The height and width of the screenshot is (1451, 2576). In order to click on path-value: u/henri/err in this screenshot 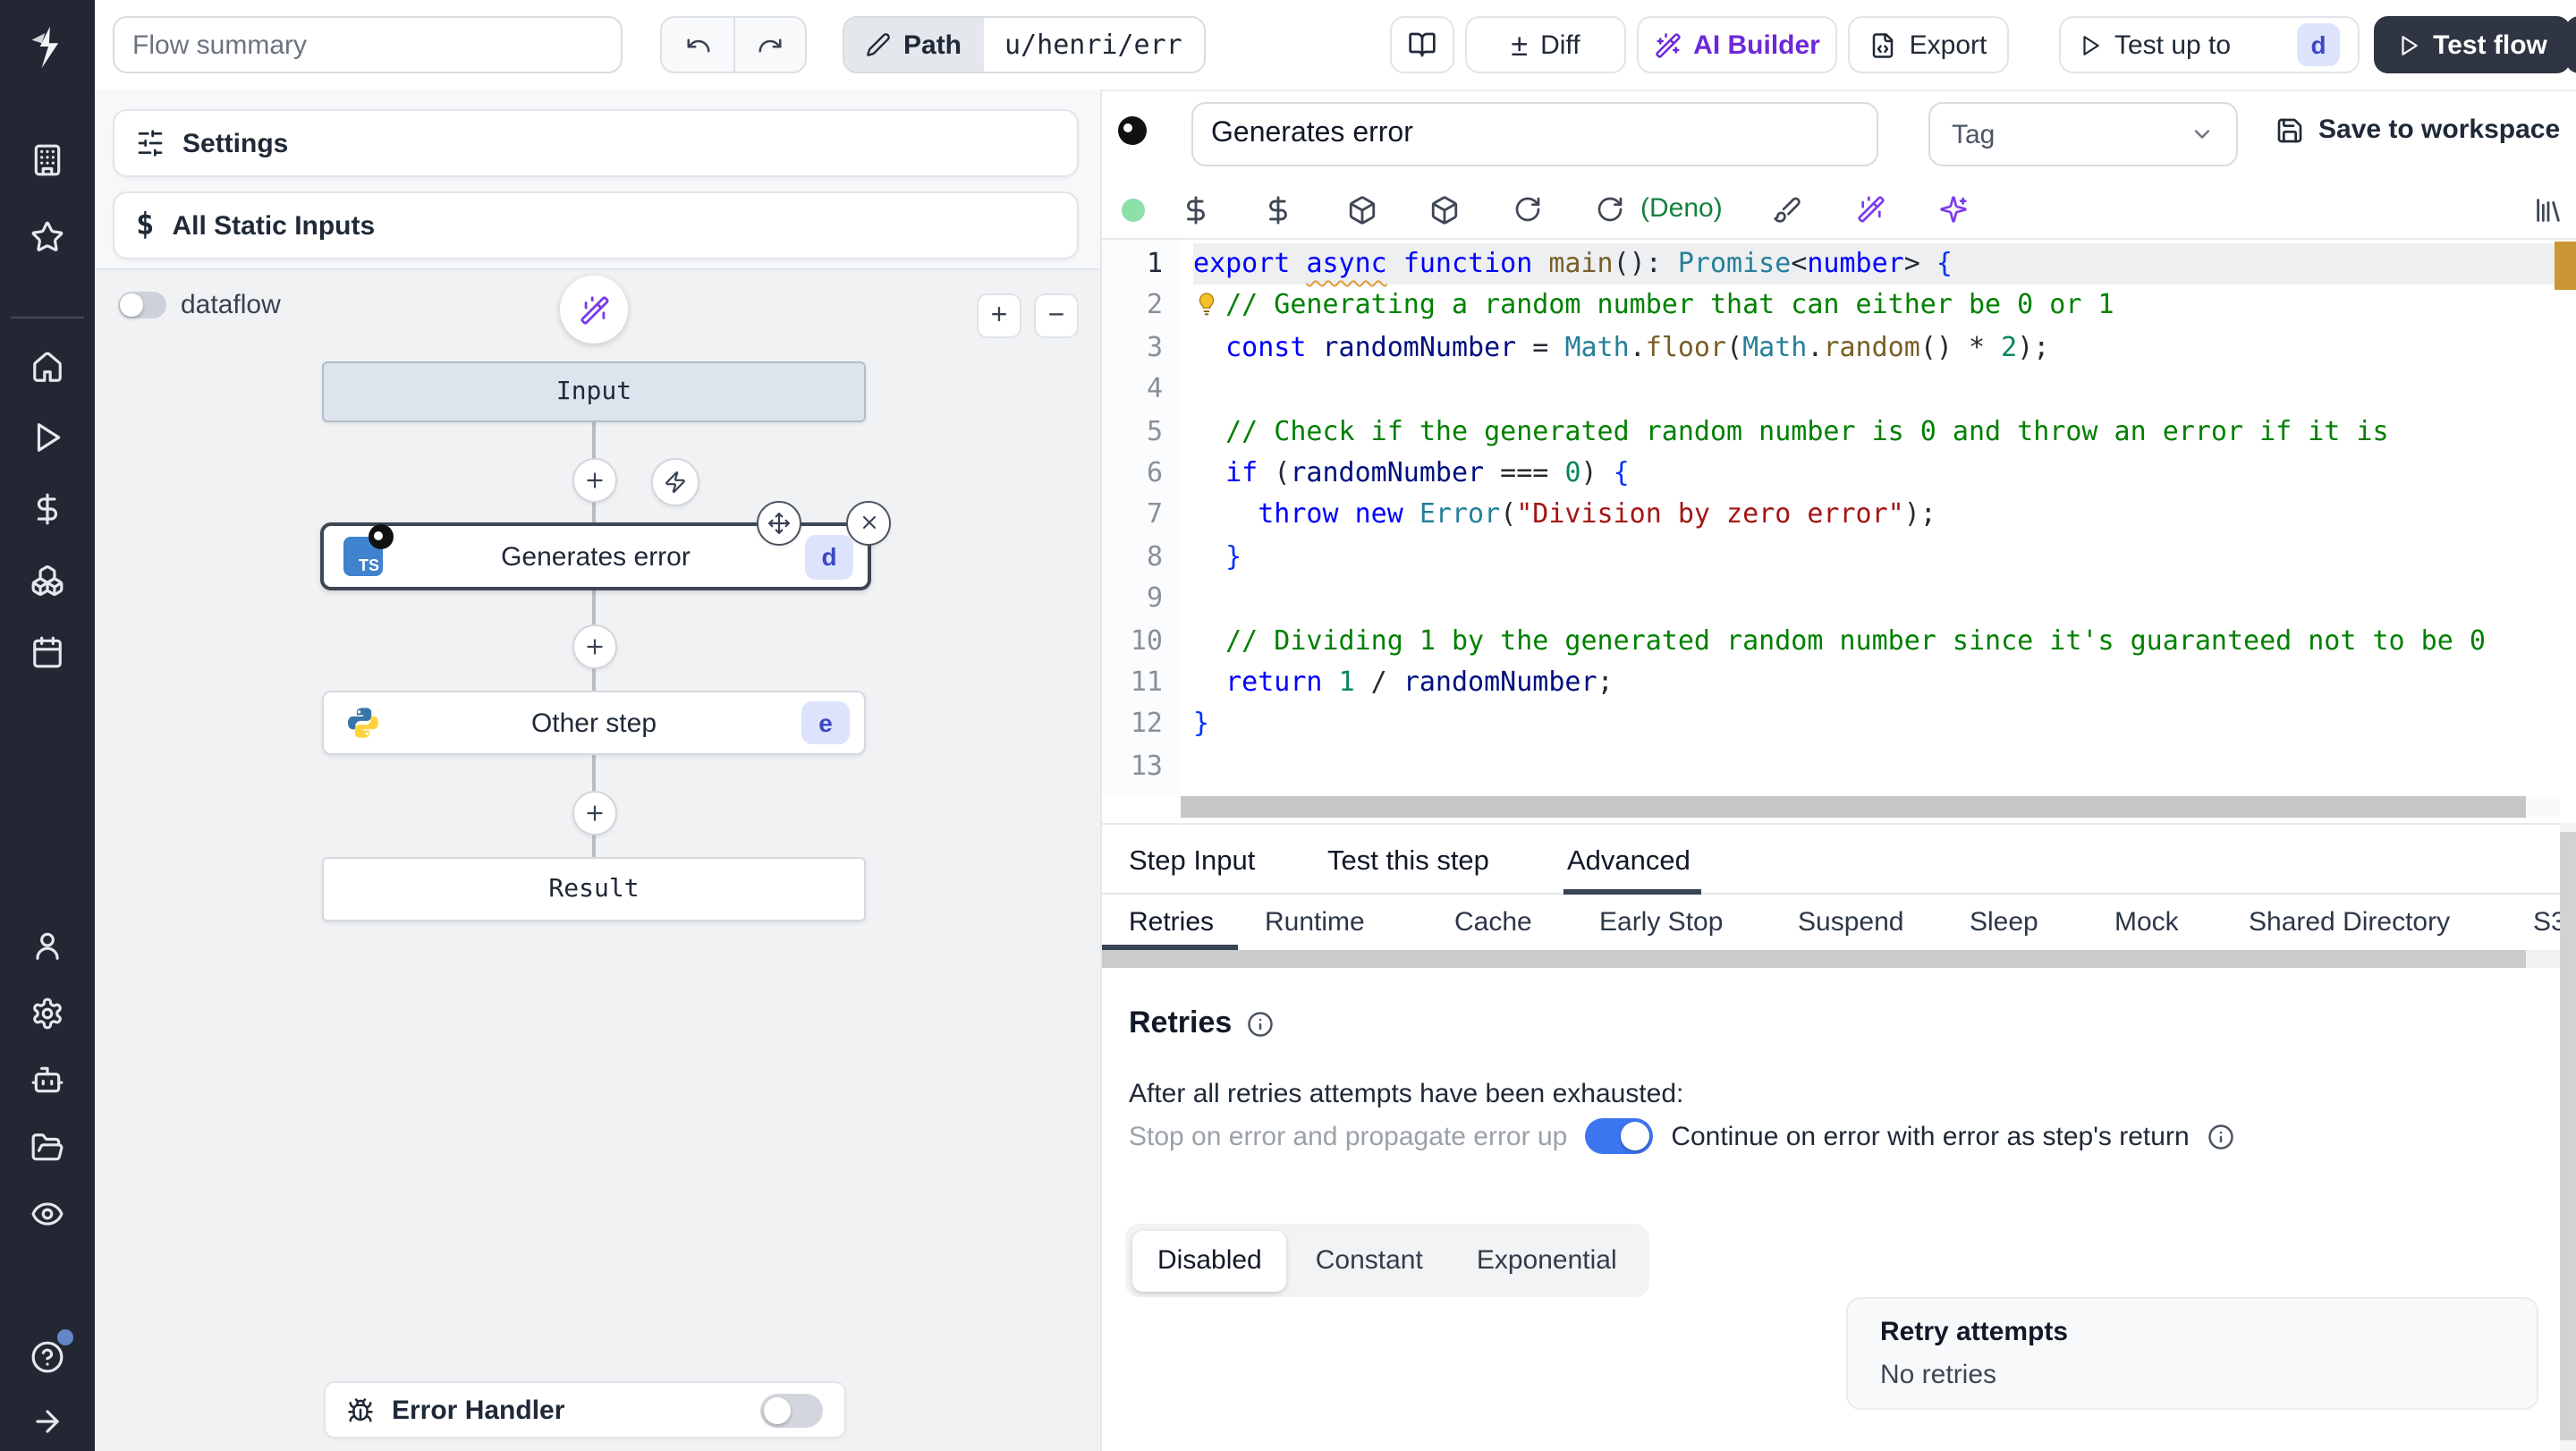, I will do `click(1093, 45)`.